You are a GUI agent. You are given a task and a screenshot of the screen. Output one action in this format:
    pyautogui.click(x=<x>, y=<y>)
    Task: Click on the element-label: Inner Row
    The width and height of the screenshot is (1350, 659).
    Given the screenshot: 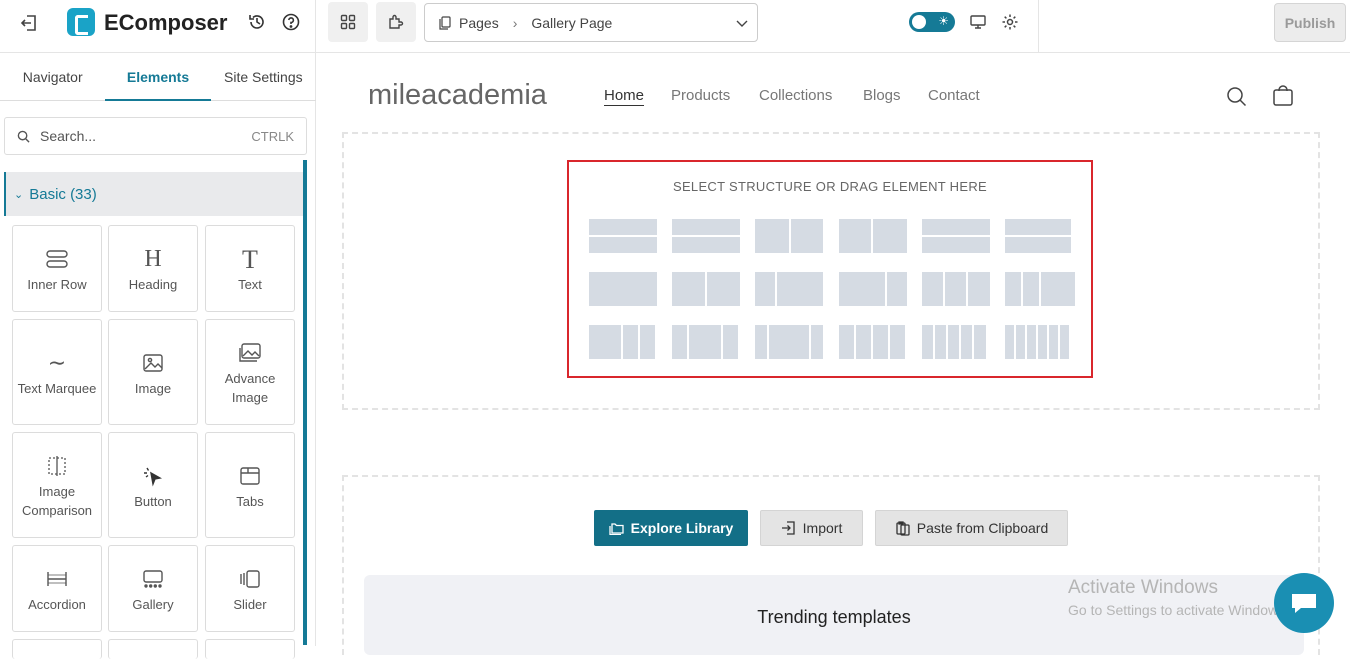 What is the action you would take?
    pyautogui.click(x=57, y=284)
    